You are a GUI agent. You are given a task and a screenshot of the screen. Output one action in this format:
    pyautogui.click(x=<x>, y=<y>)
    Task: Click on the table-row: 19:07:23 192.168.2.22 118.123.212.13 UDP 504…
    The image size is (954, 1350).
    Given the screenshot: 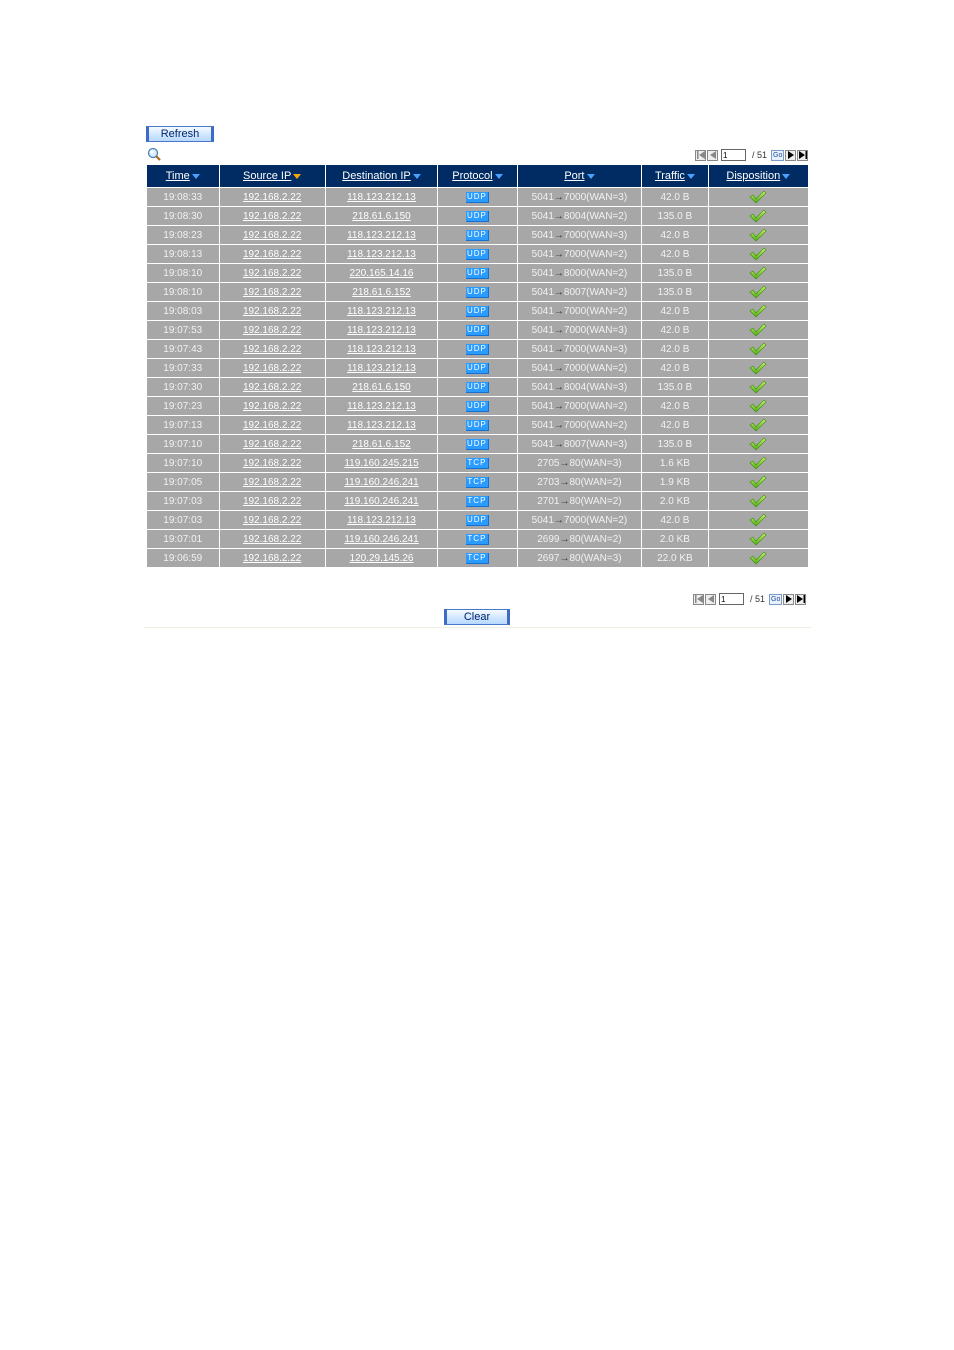 What is the action you would take?
    pyautogui.click(x=478, y=406)
    